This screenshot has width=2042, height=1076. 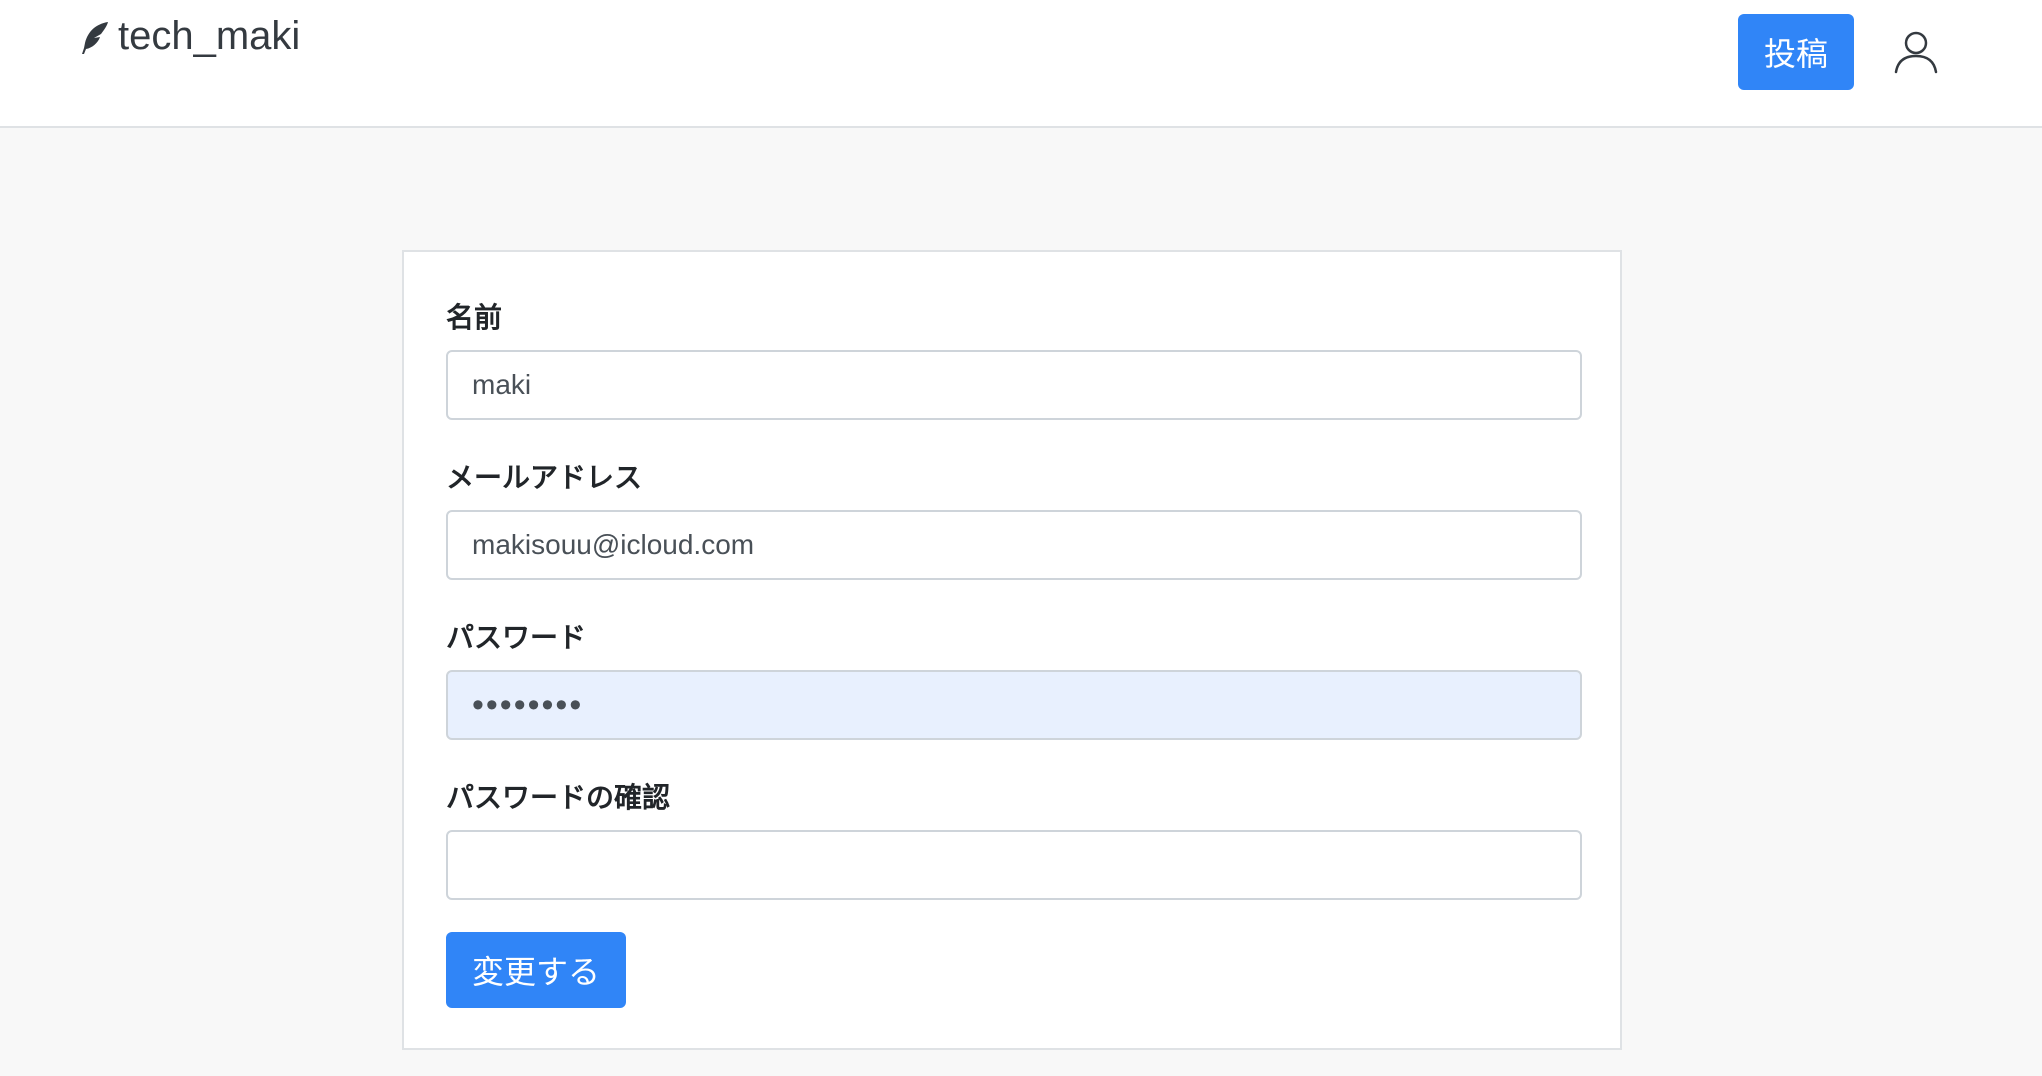 What do you see at coordinates (544, 477) in the screenshot?
I see `email-label: メールアドレス` at bounding box center [544, 477].